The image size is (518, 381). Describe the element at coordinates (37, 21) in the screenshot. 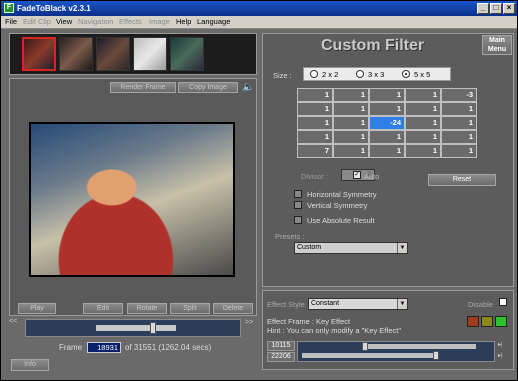

I see `menu-edit-clip: Edit Clip` at that location.